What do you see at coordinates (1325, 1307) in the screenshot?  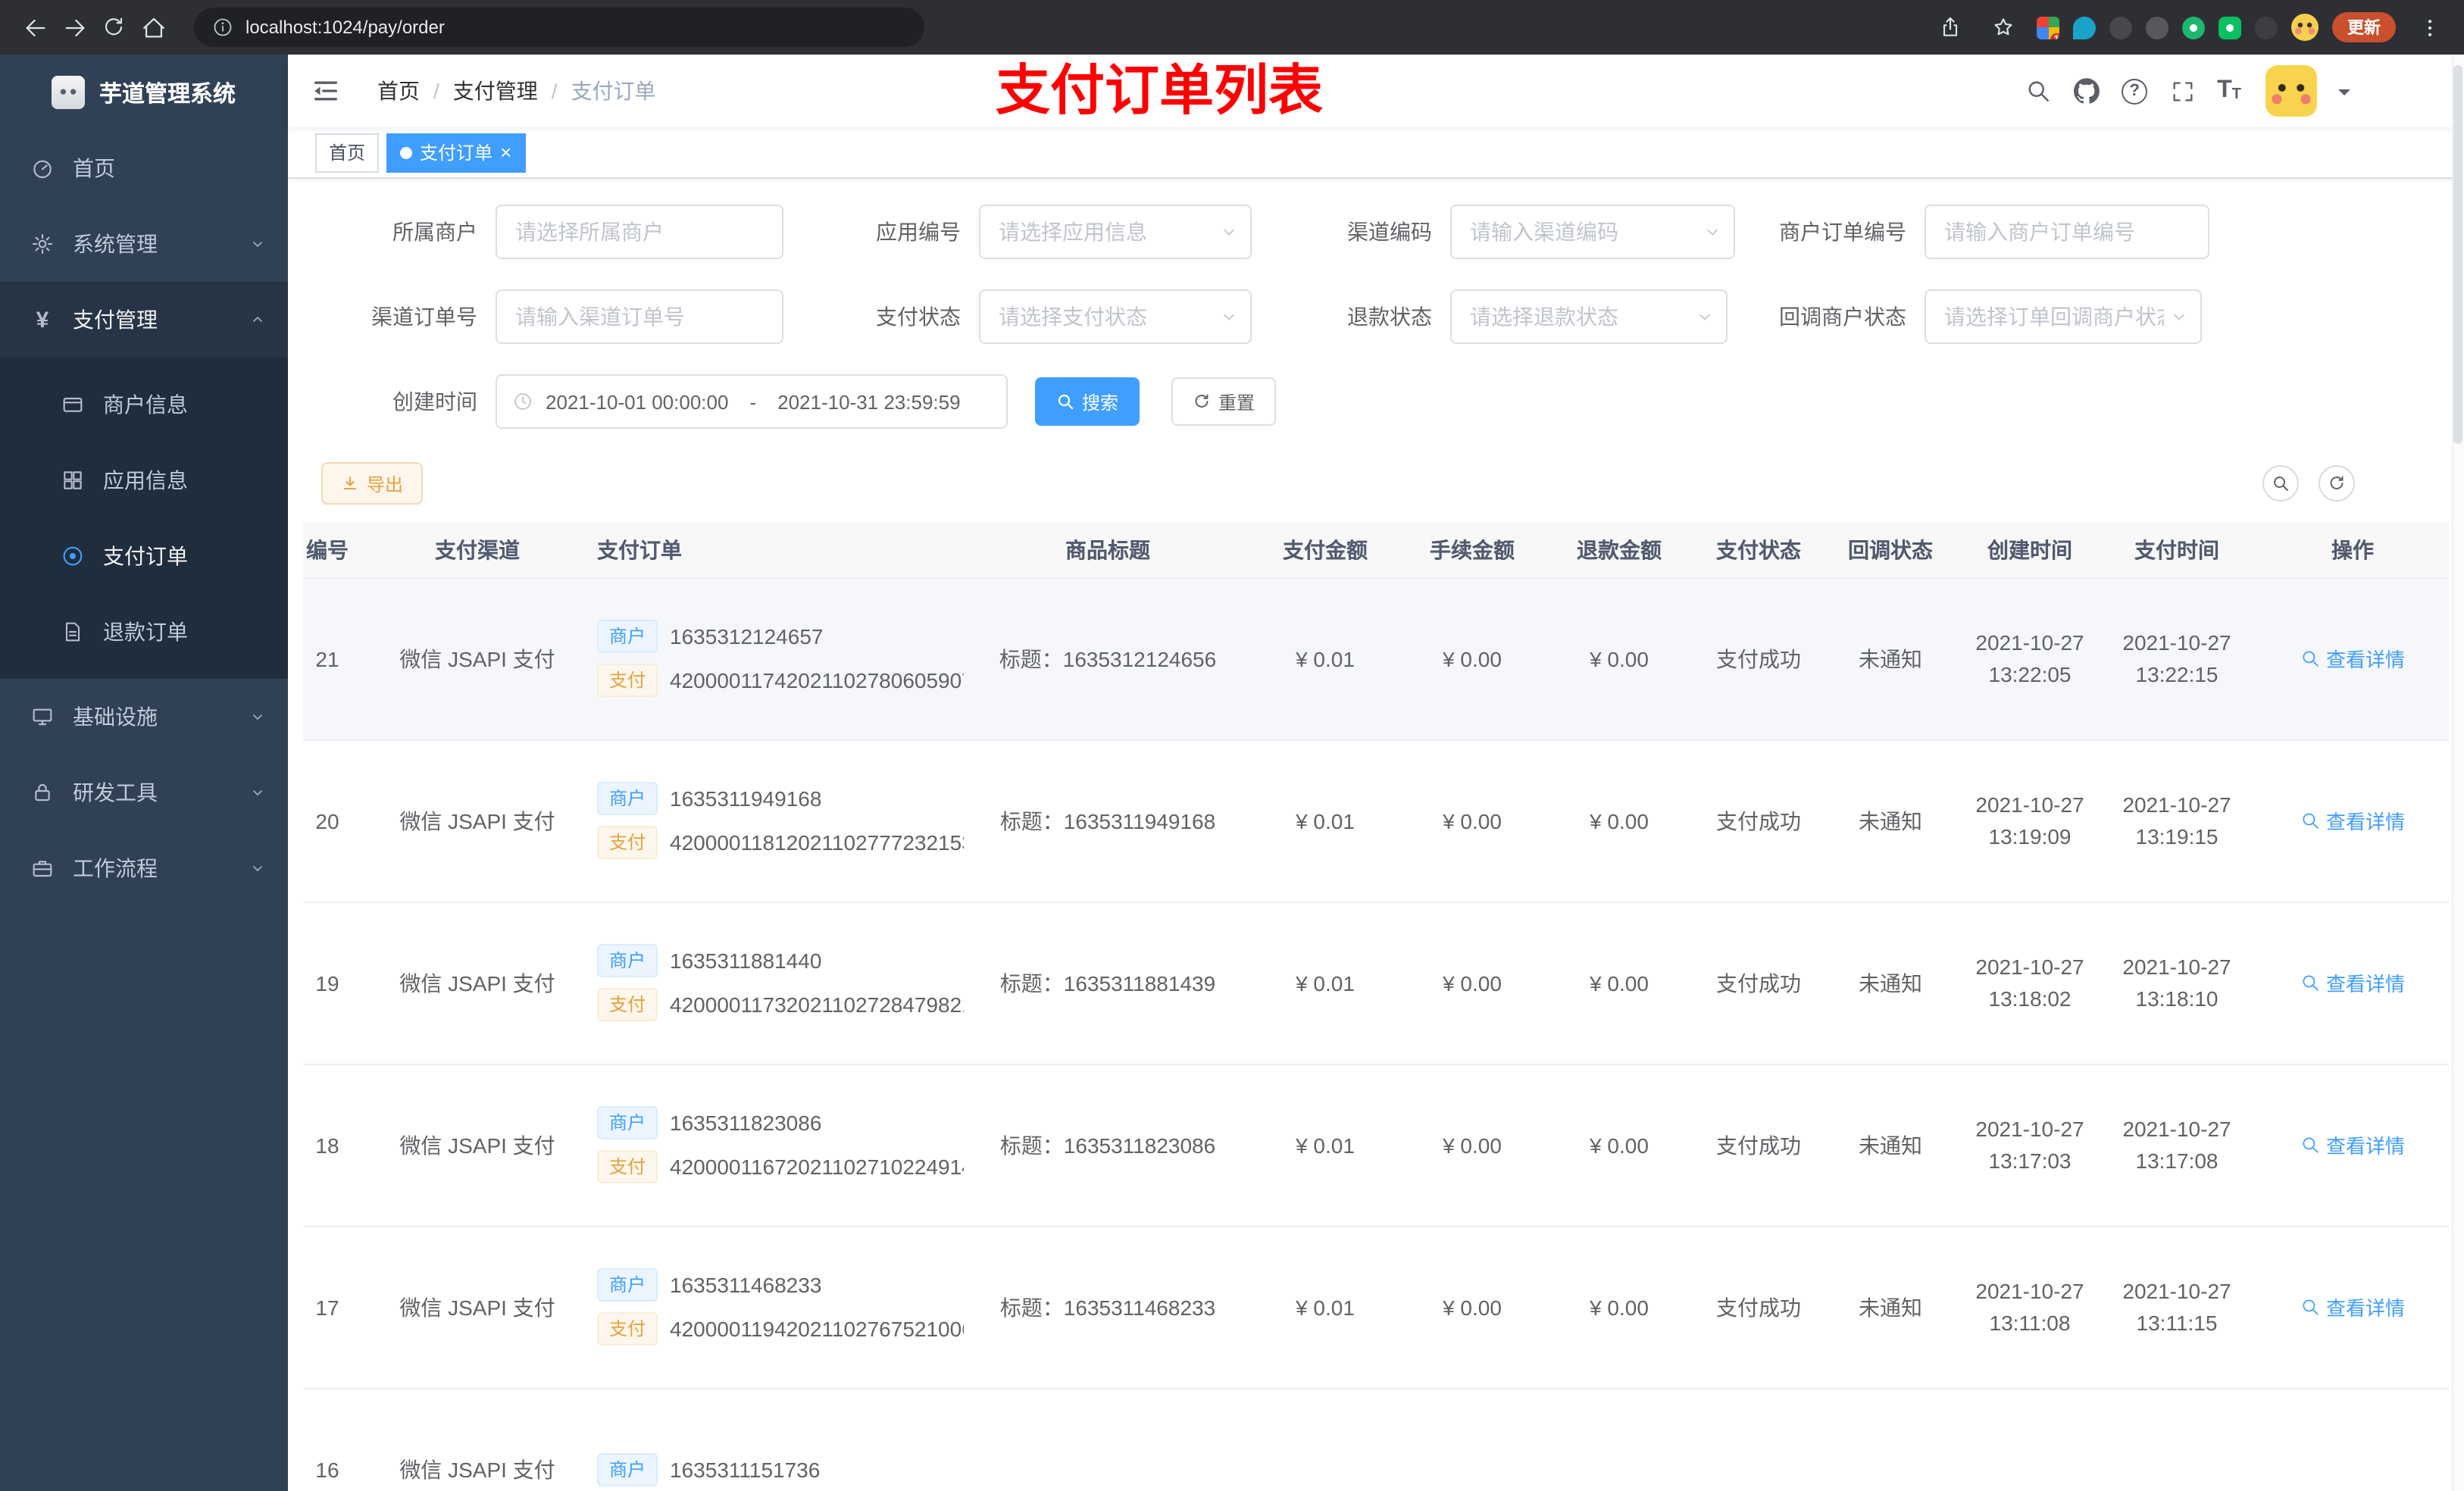 I see `pay-amount: ¥ 0.01` at bounding box center [1325, 1307].